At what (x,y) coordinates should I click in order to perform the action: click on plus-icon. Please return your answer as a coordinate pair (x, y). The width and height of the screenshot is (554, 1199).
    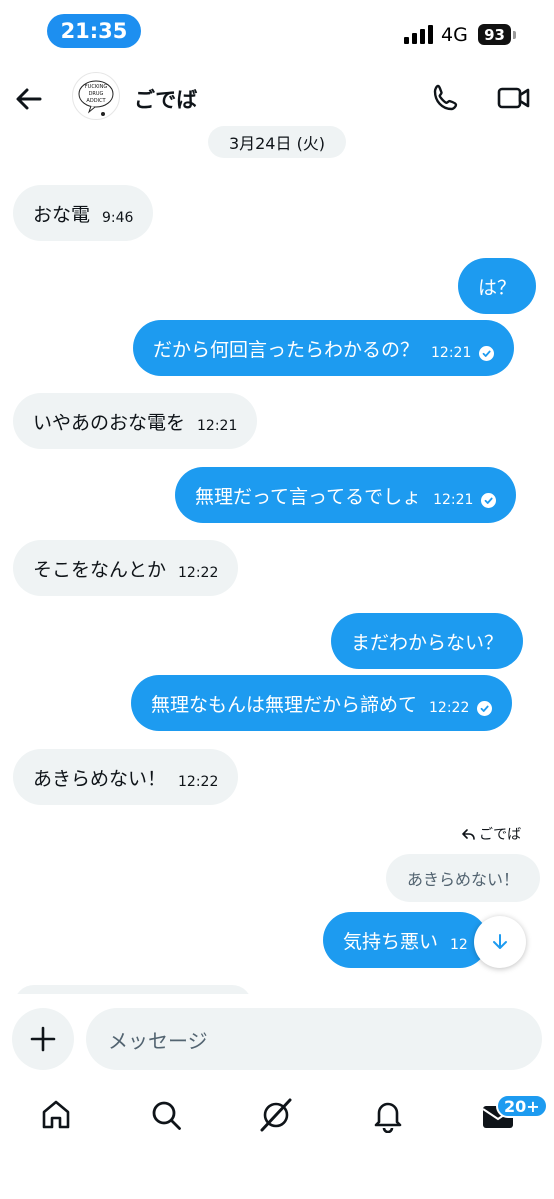
    Looking at the image, I should click on (43, 1039).